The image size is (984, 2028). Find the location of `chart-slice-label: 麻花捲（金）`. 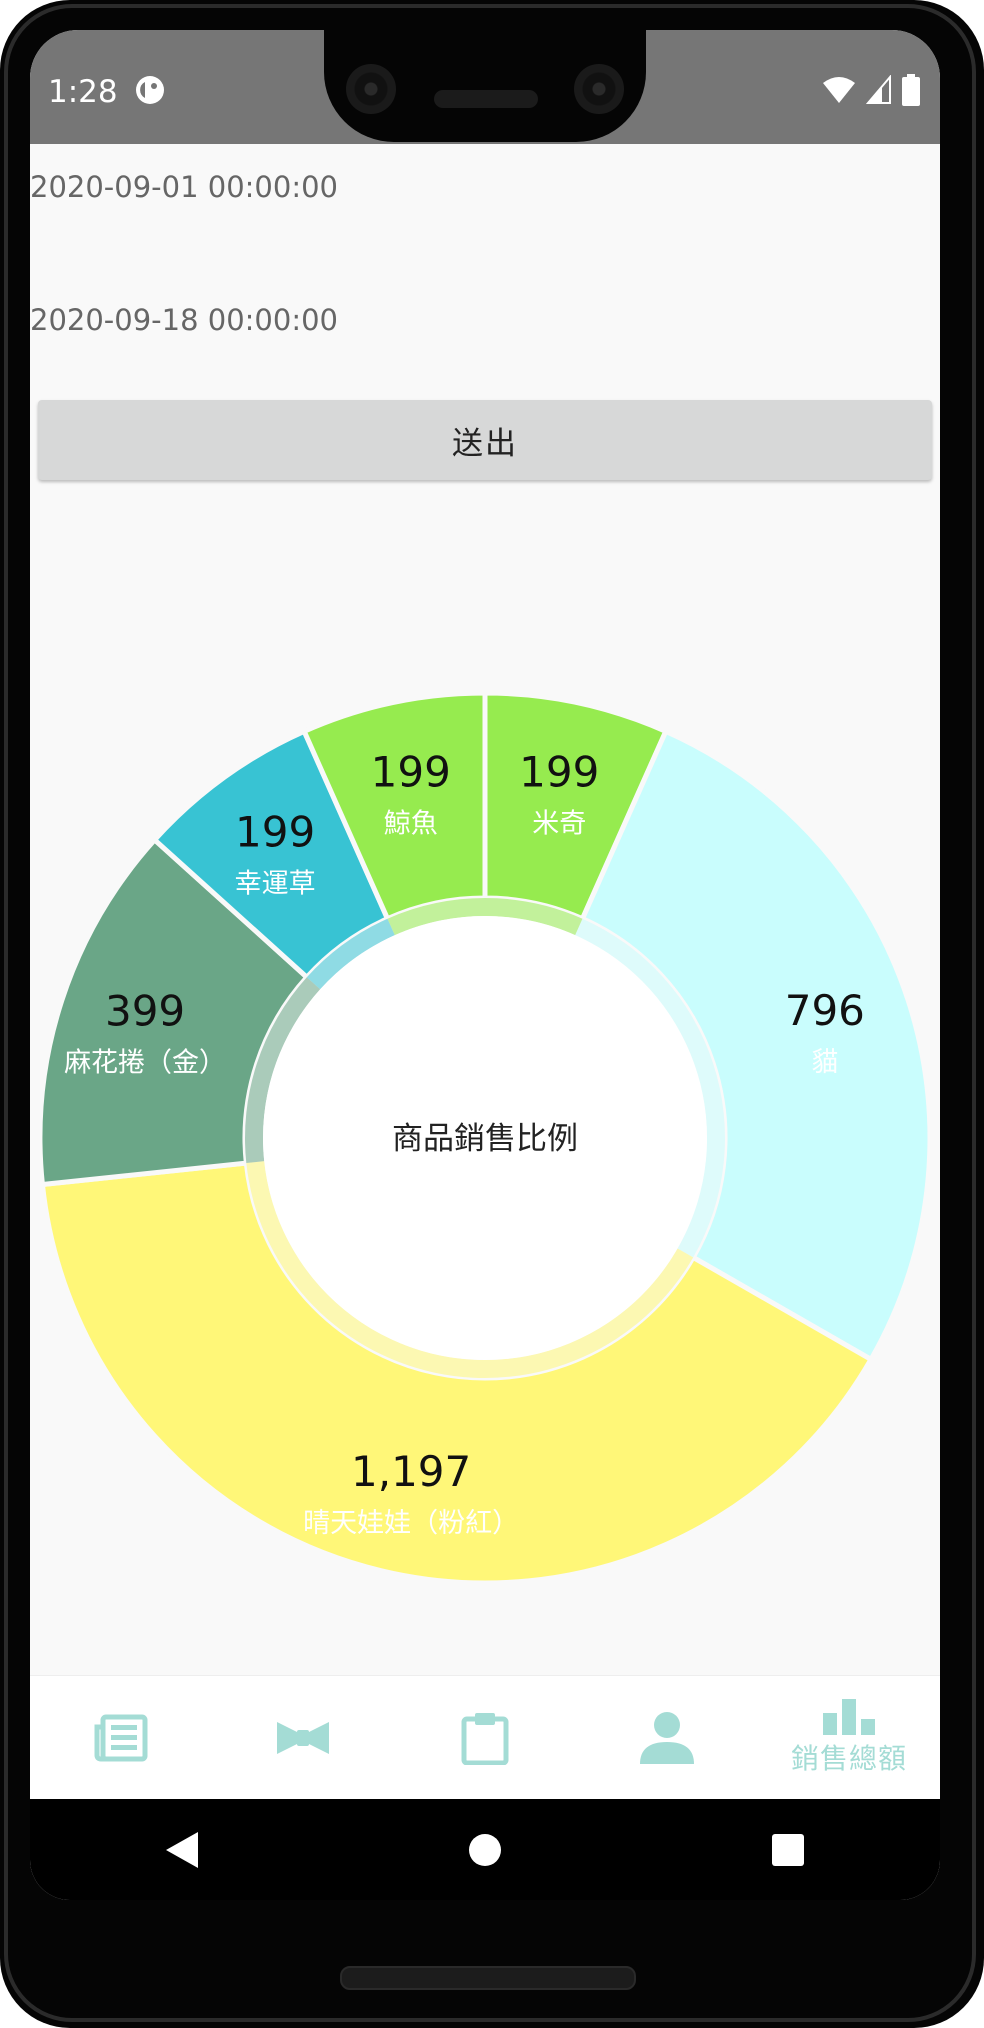

chart-slice-label: 麻花捲（金） is located at coordinates (145, 1062).